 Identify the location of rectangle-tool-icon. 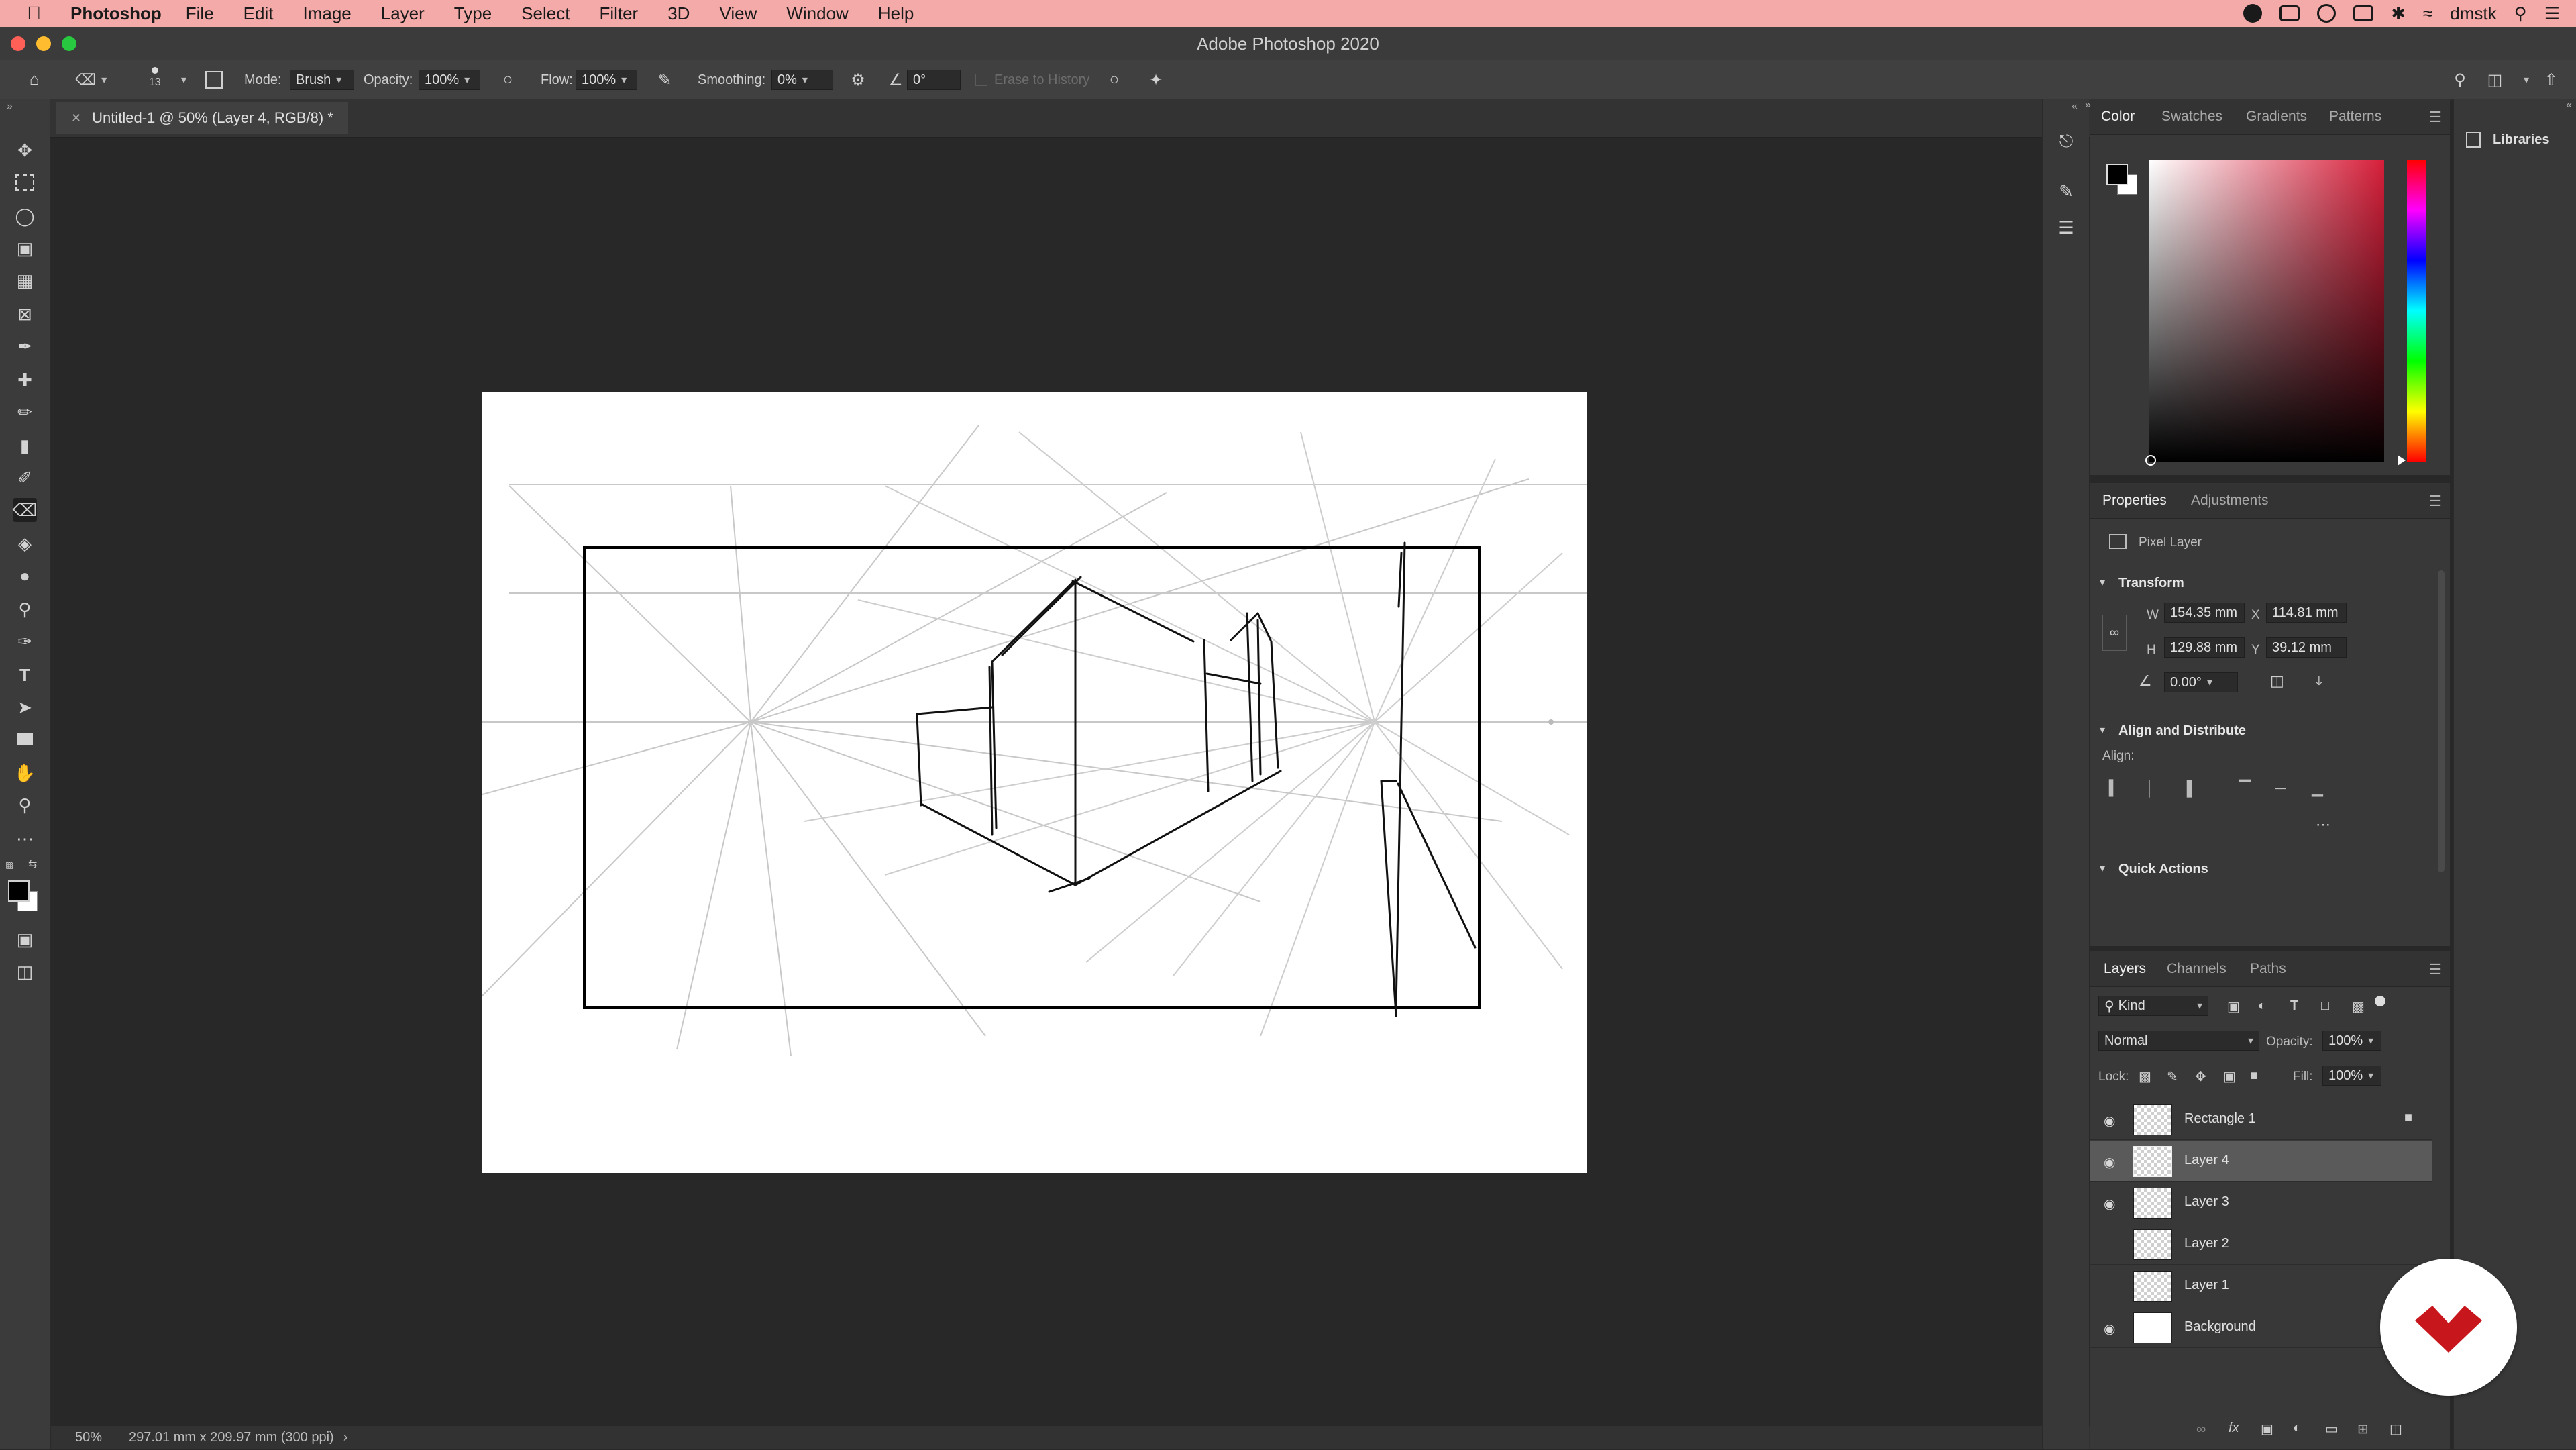
(25, 739).